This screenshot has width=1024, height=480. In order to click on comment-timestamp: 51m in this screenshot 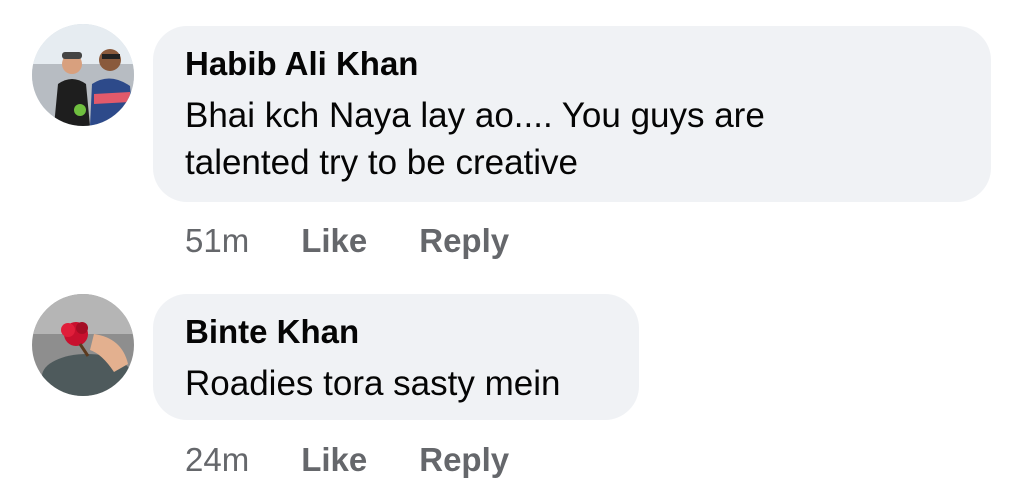, I will do `click(217, 241)`.